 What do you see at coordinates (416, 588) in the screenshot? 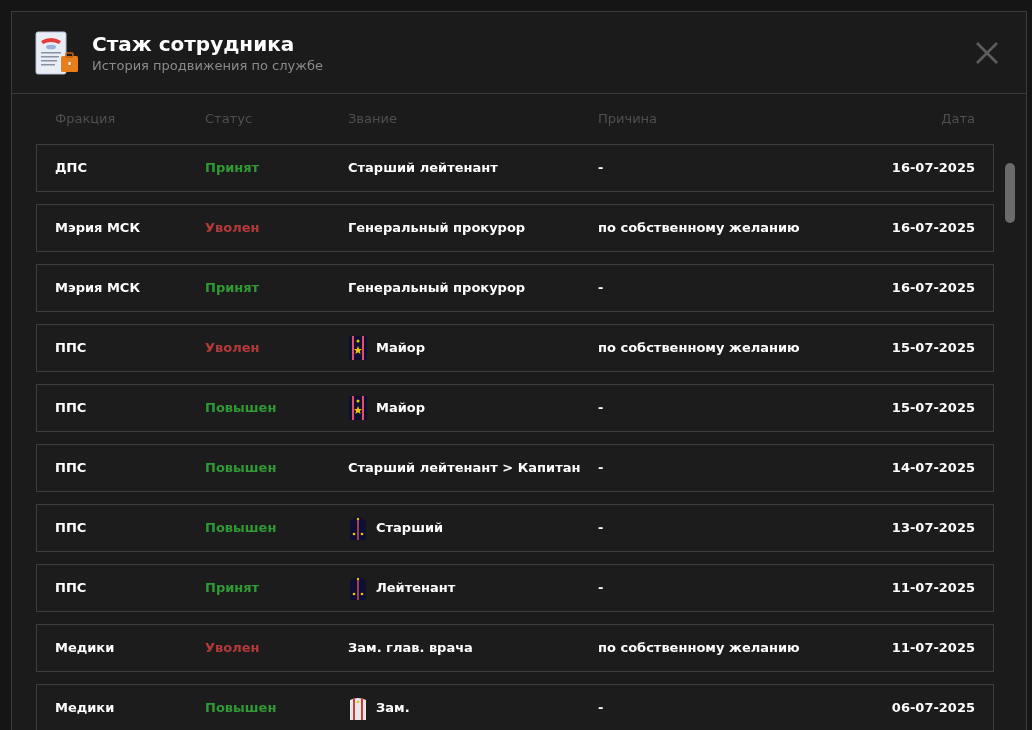
I see `rank-cell-text: Лейтенант` at bounding box center [416, 588].